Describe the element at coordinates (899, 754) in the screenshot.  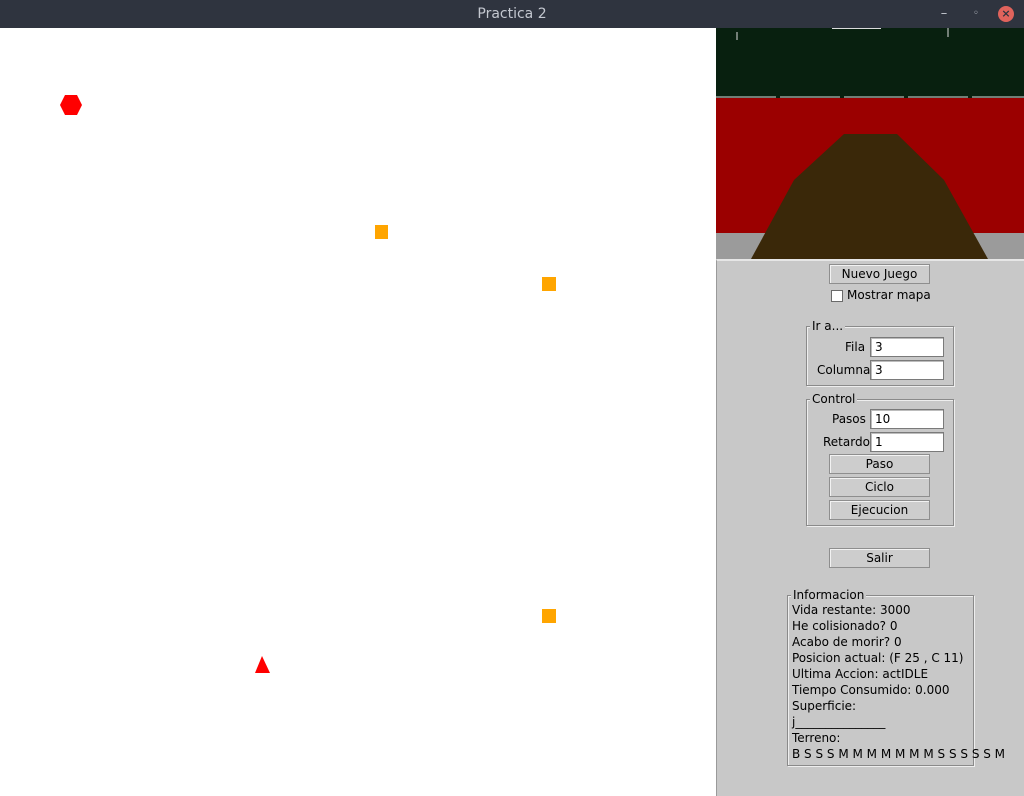
I see `terrain-value: B S S S M M M M M M M S S S S S M` at that location.